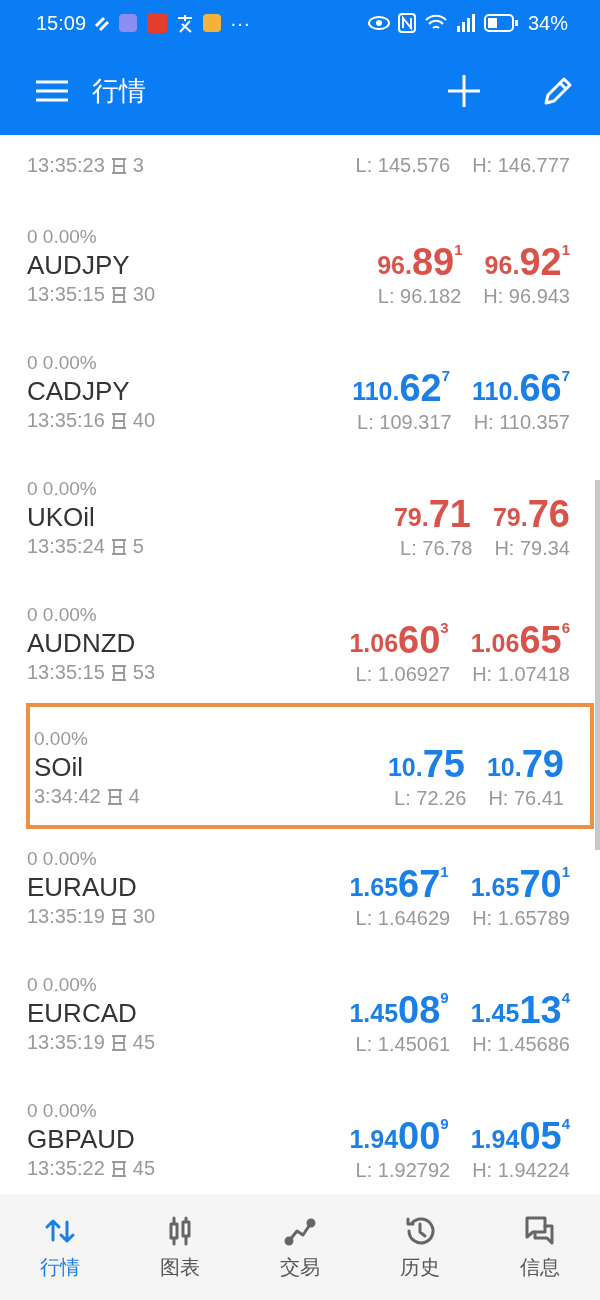 The image size is (600, 1300). What do you see at coordinates (67, 796) in the screenshot?
I see `quote-time: 3:34:42` at bounding box center [67, 796].